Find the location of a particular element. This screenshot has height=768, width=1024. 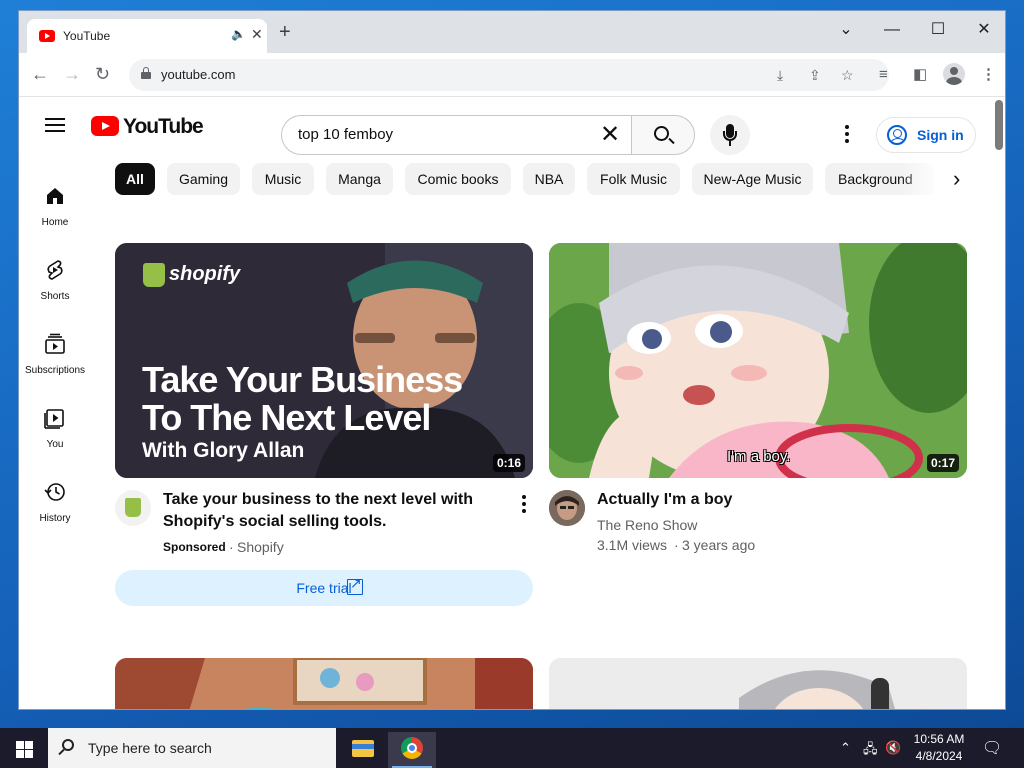

taskbar-search-box: Type here to search is located at coordinates (192, 748).